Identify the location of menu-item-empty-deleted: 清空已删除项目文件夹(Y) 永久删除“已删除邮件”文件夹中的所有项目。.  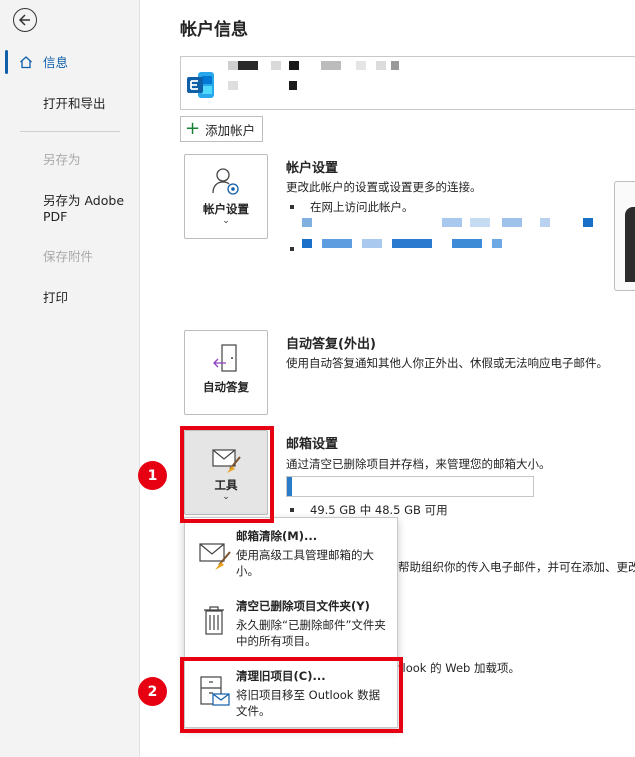
(291, 624).